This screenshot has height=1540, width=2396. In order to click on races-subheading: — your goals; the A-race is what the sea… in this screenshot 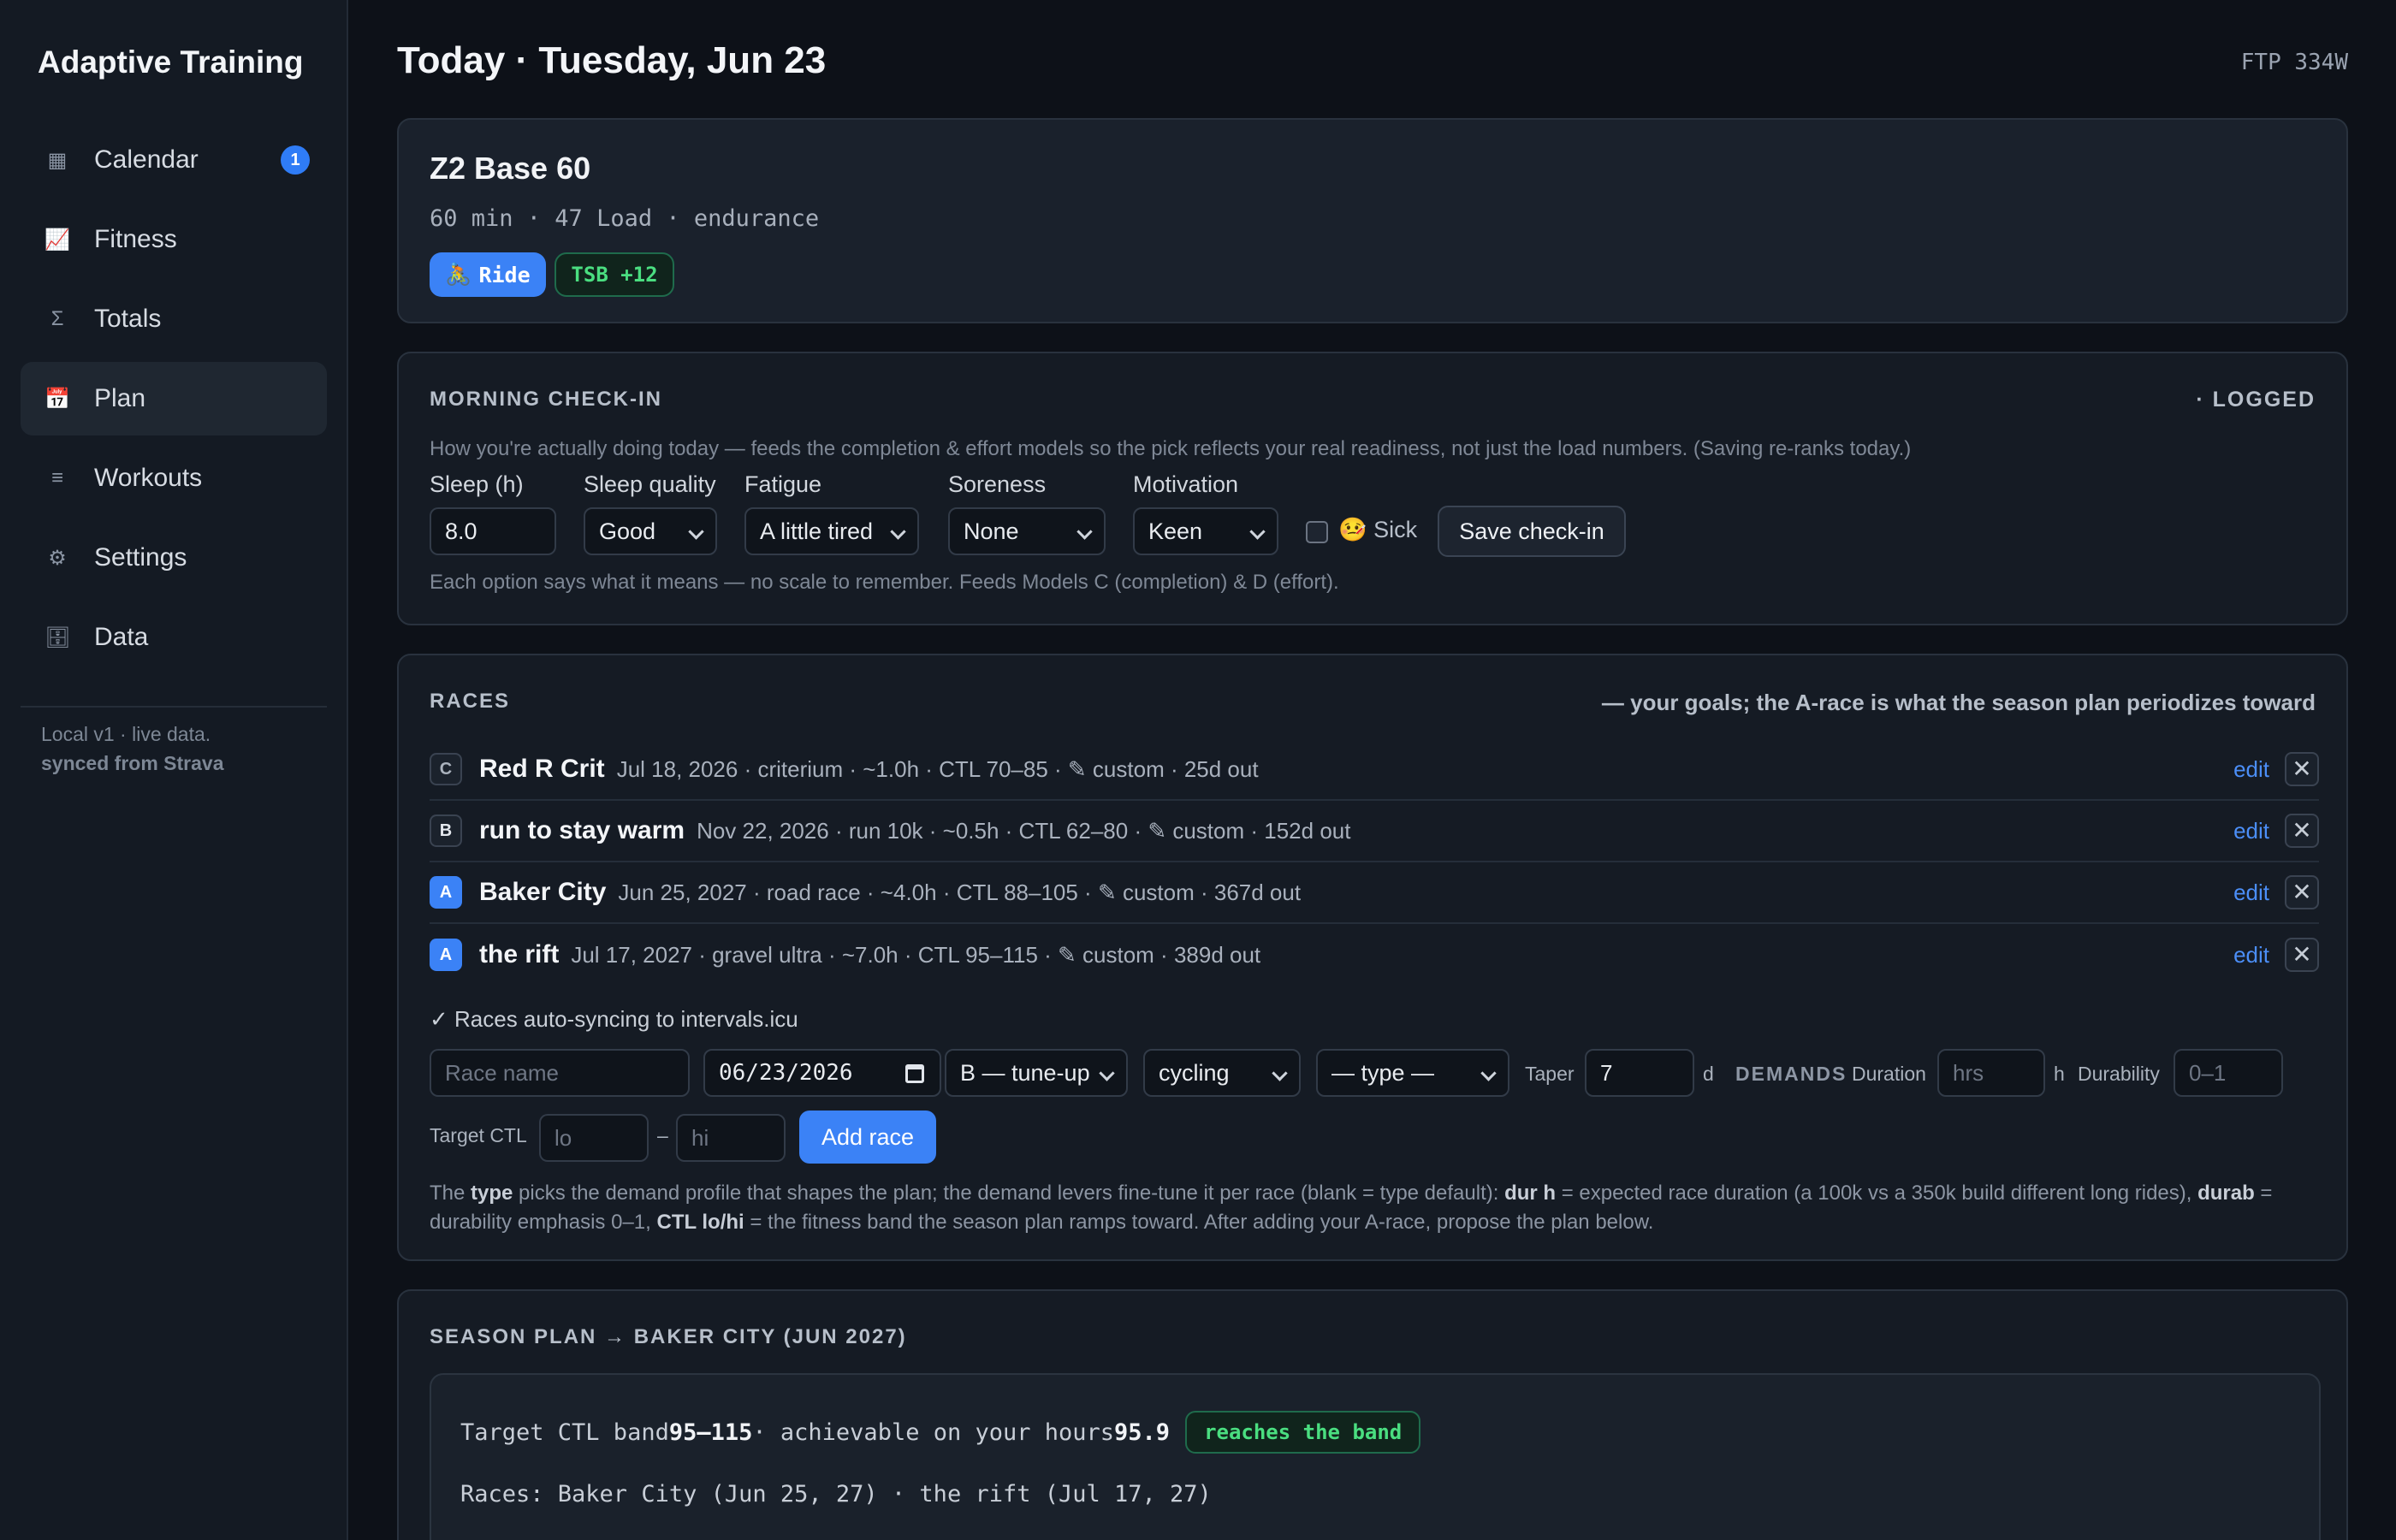, I will do `click(1958, 702)`.